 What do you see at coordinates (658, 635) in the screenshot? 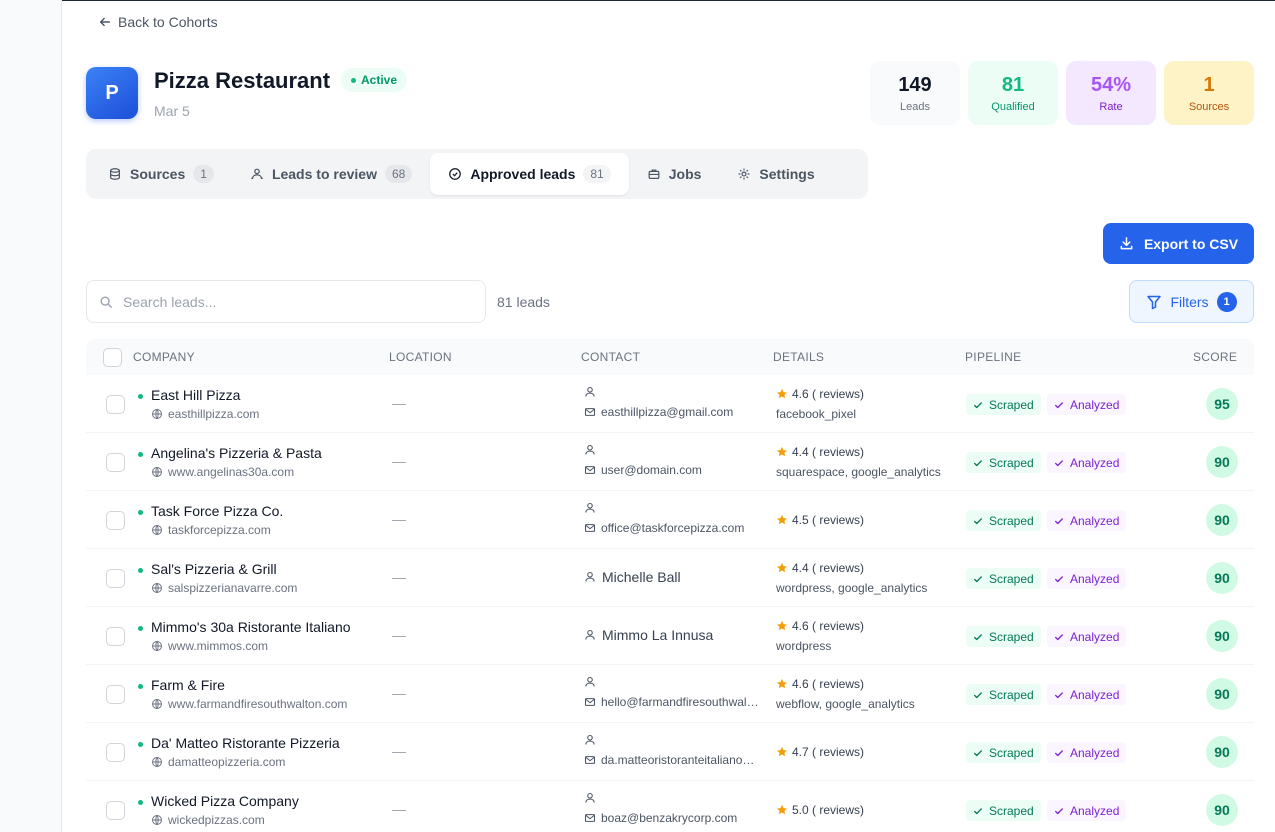
I see `contact-name-text: Mimmo La Innusa` at bounding box center [658, 635].